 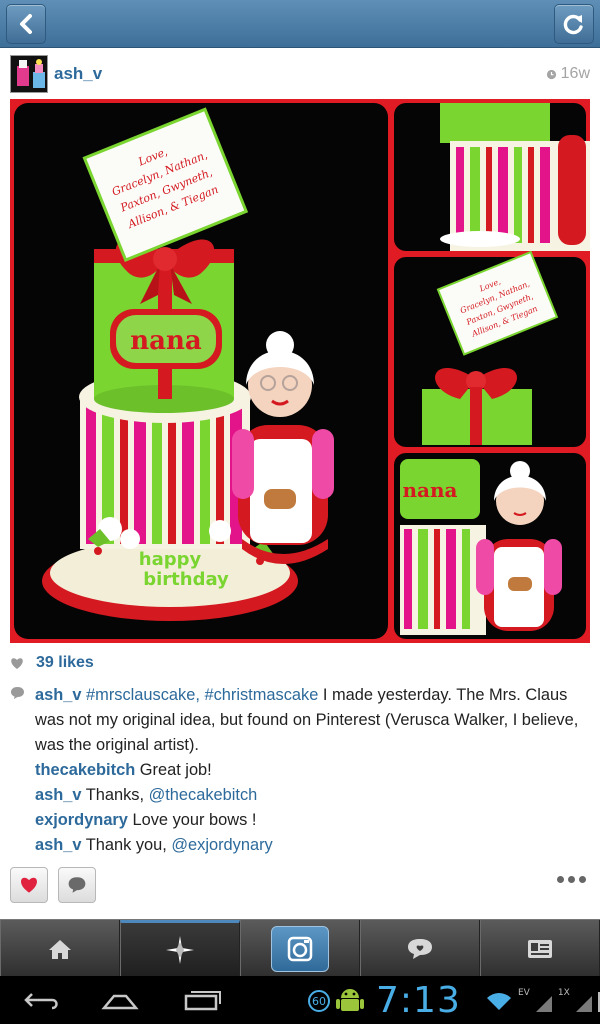 What do you see at coordinates (173, 770) in the screenshot?
I see `comment-text: Great job!` at bounding box center [173, 770].